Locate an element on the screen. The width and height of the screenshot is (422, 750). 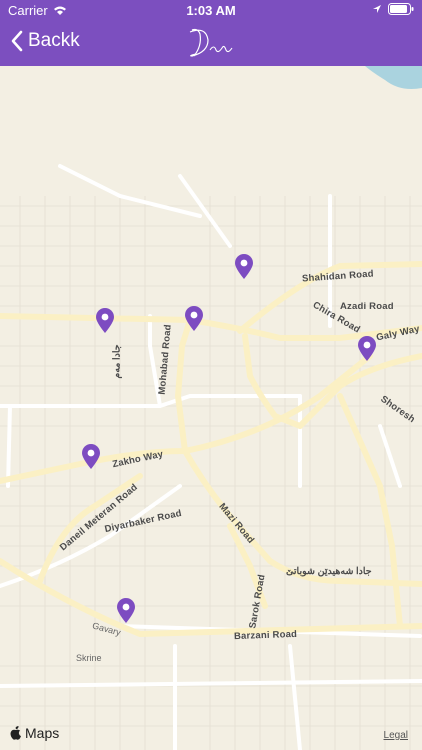
back-button: Backk is located at coordinates (45, 41).